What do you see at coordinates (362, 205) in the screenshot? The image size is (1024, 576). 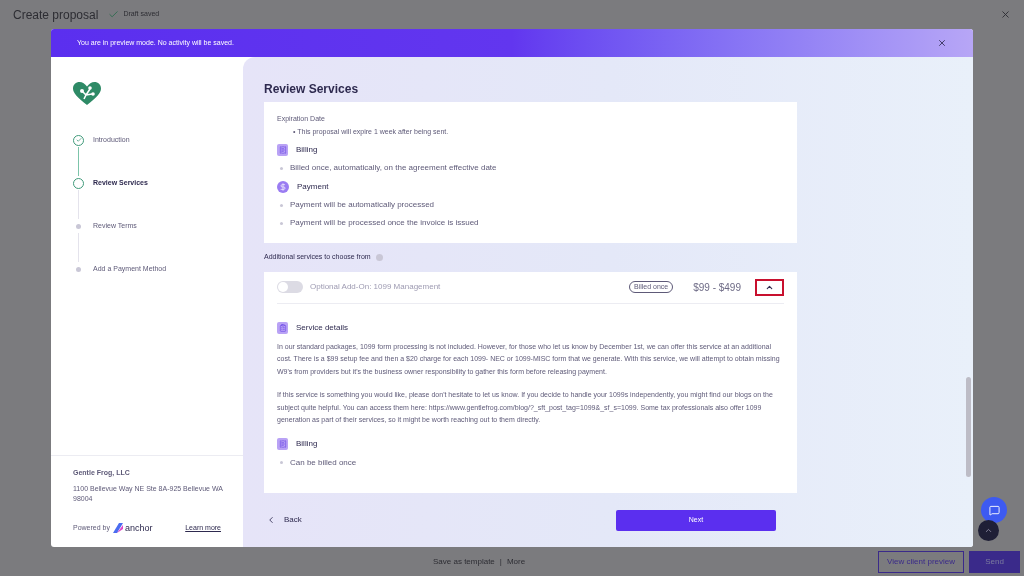 I see `list-item-text: Payment will be automatically processed` at bounding box center [362, 205].